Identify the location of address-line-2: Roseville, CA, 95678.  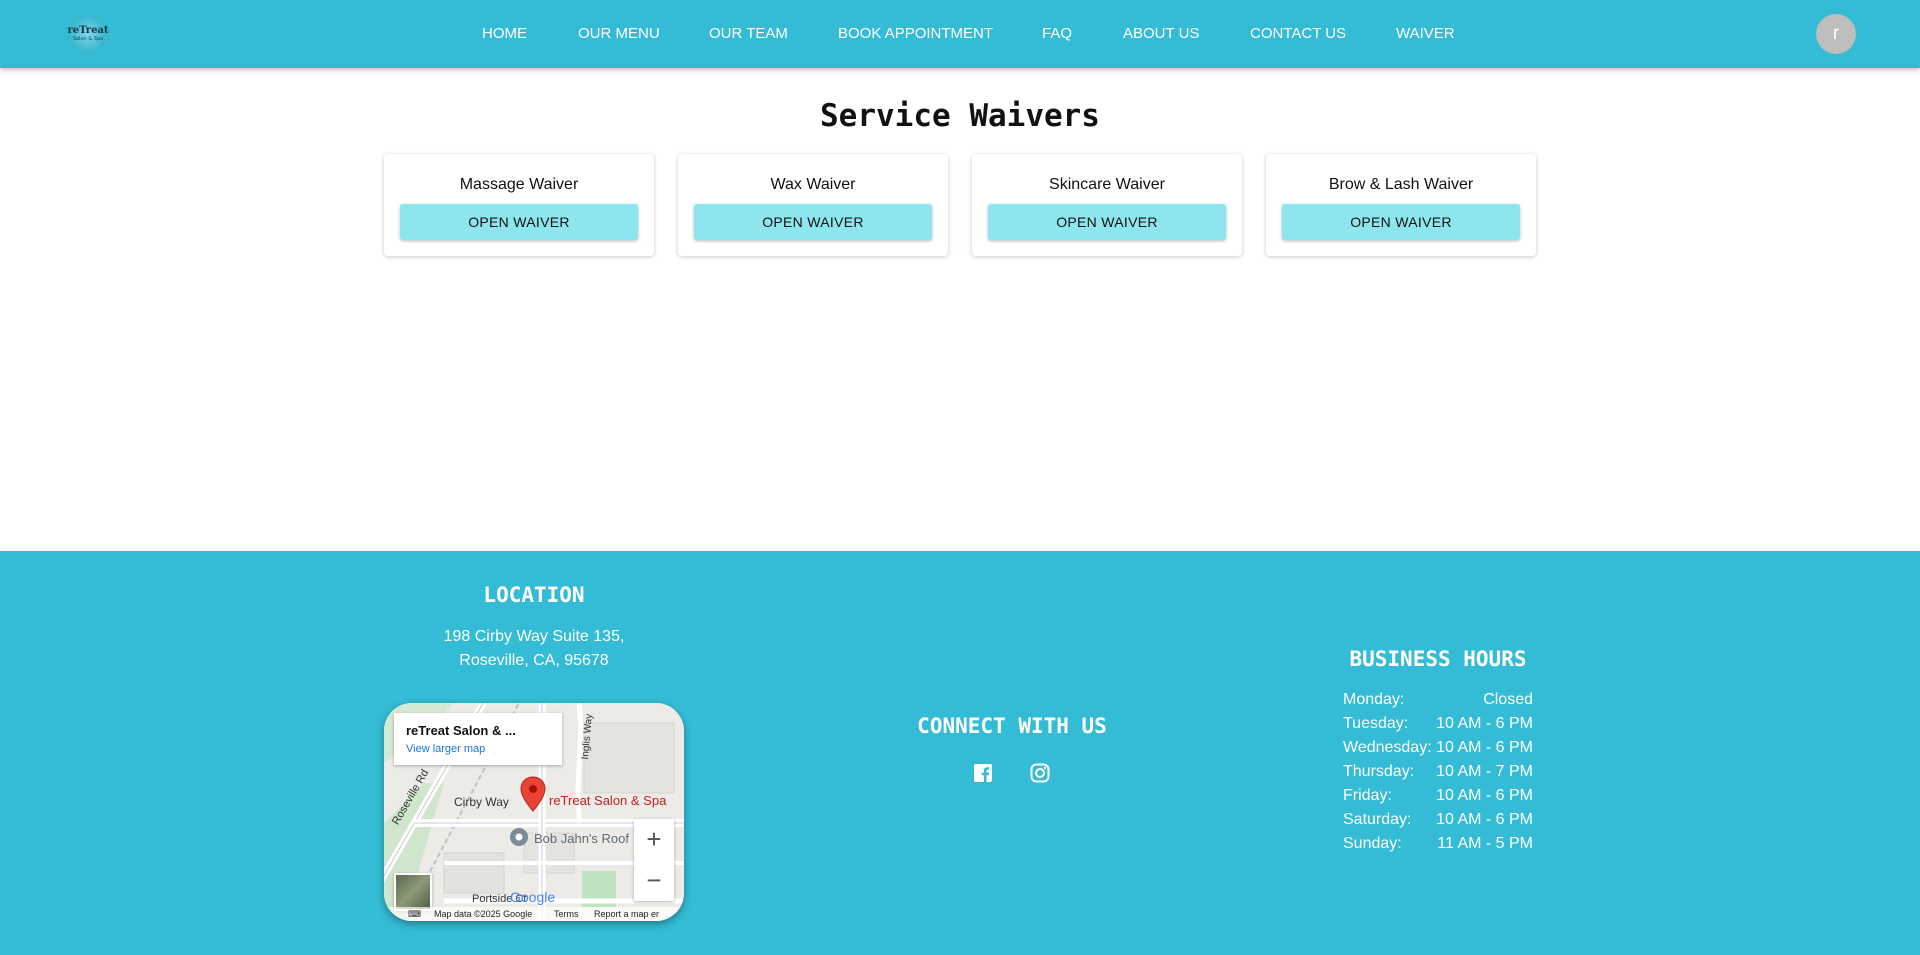
(534, 660).